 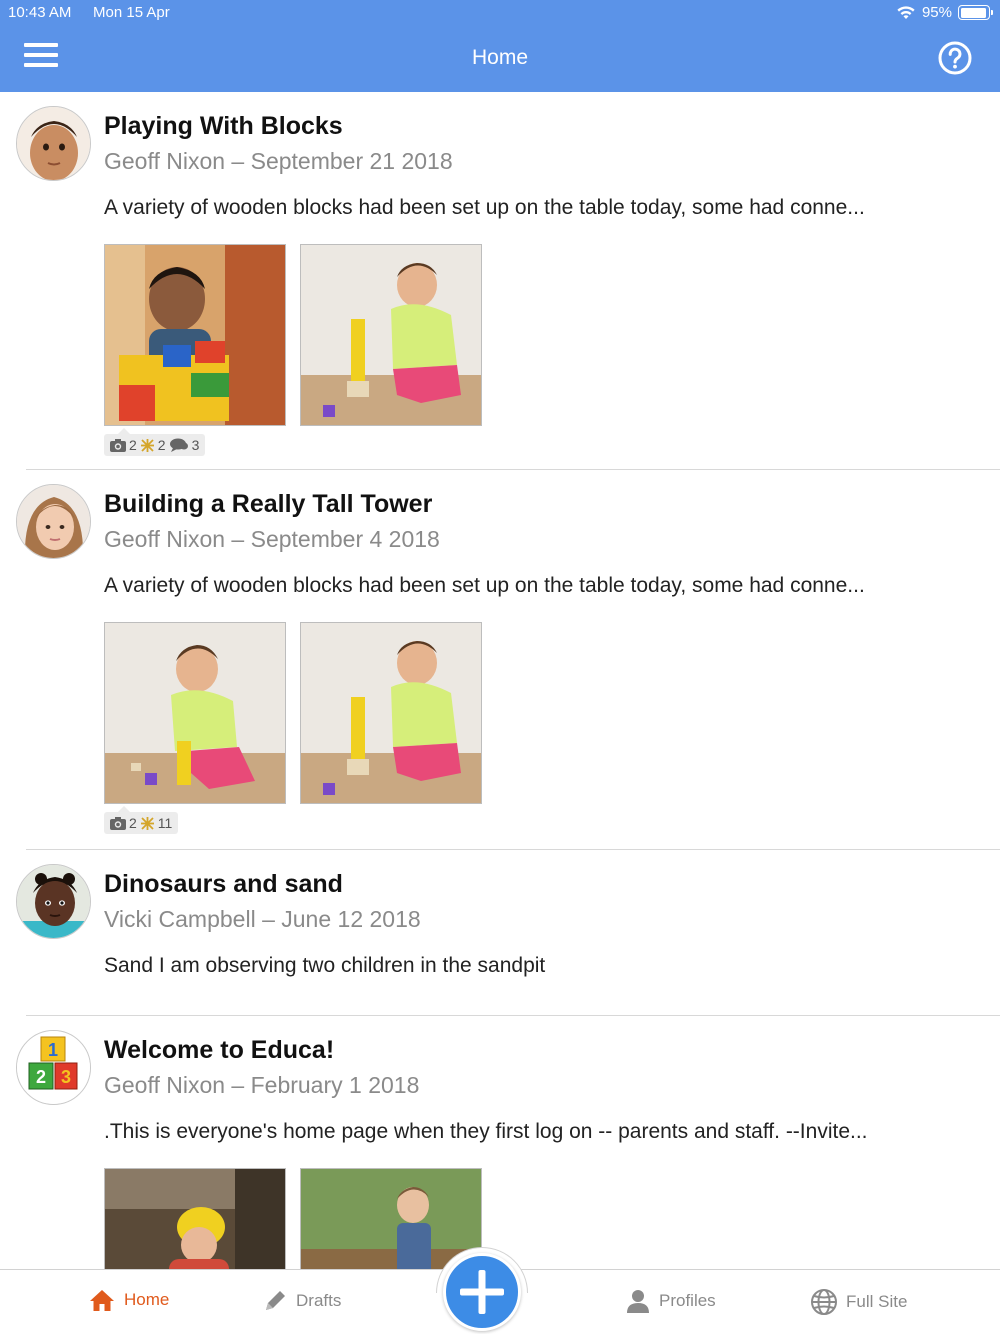 What do you see at coordinates (147, 1299) in the screenshot?
I see `tab-home-label: Home` at bounding box center [147, 1299].